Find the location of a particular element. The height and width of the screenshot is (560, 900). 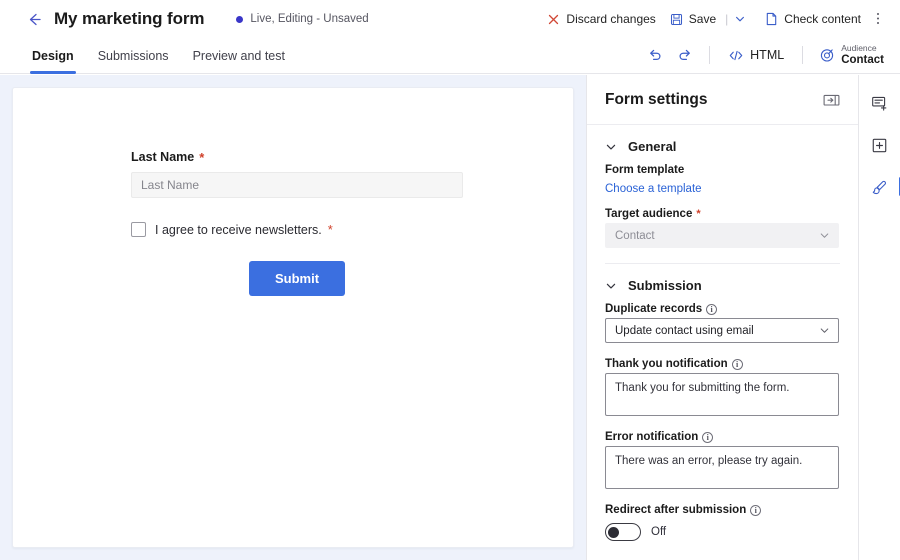

page-title: My marketing form is located at coordinates (129, 18).